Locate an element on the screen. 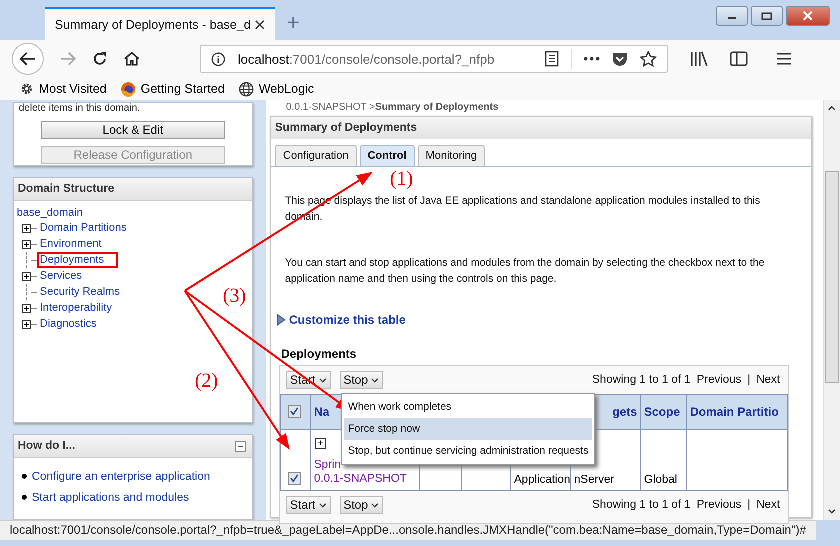 The image size is (840, 546). scroll-up-icon is located at coordinates (832, 108).